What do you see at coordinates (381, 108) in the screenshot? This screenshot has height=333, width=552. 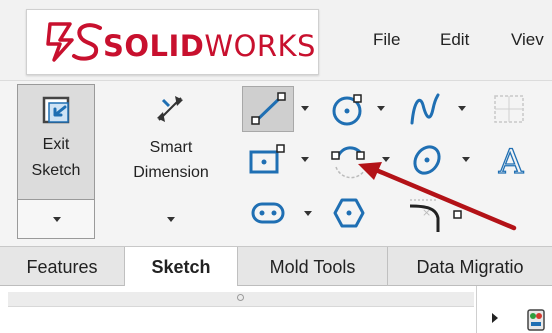 I see `circle-dropdown-chevron-icon` at bounding box center [381, 108].